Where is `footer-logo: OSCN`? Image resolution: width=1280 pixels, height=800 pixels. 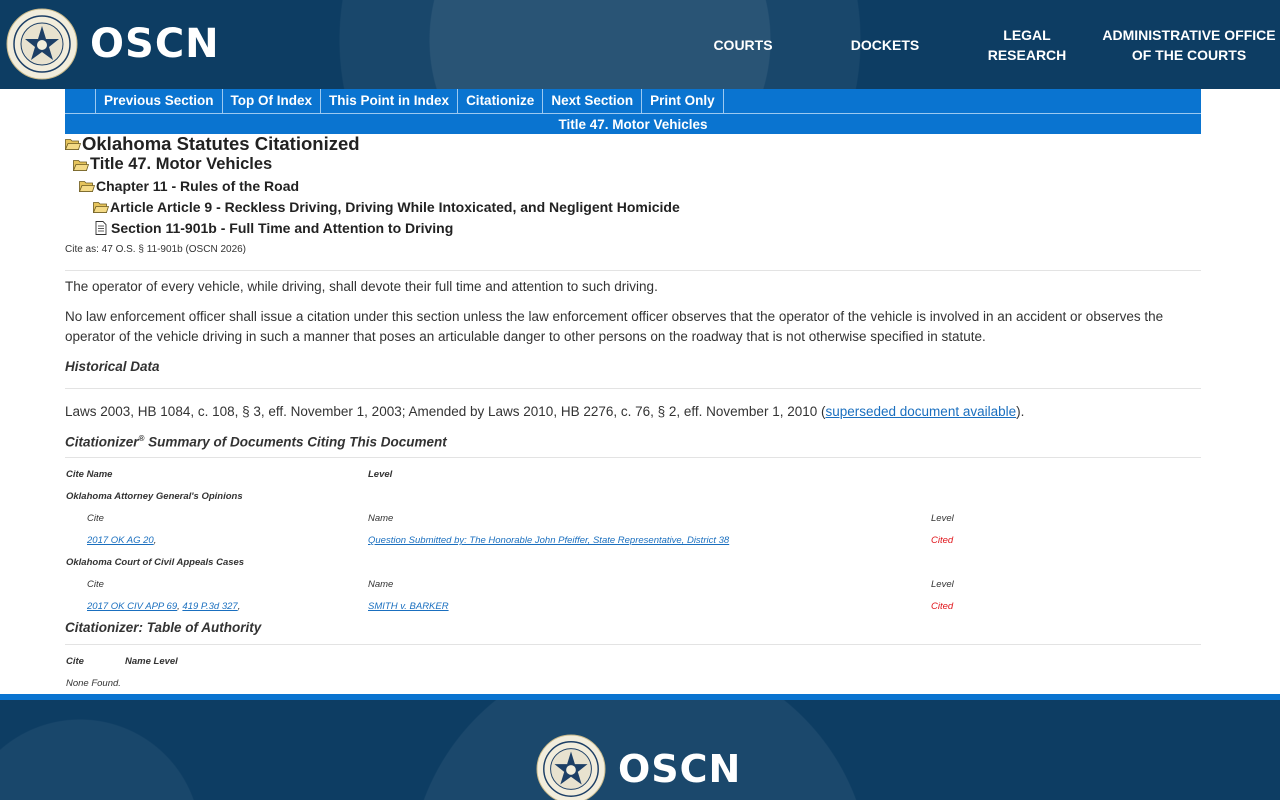 footer-logo: OSCN is located at coordinates (638, 767).